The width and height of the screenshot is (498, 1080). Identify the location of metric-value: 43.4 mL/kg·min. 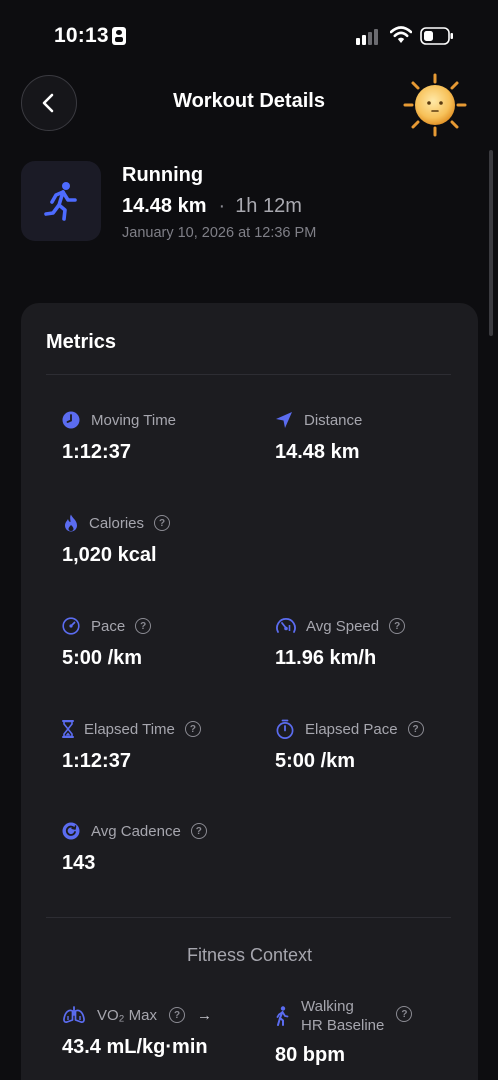
(135, 1047).